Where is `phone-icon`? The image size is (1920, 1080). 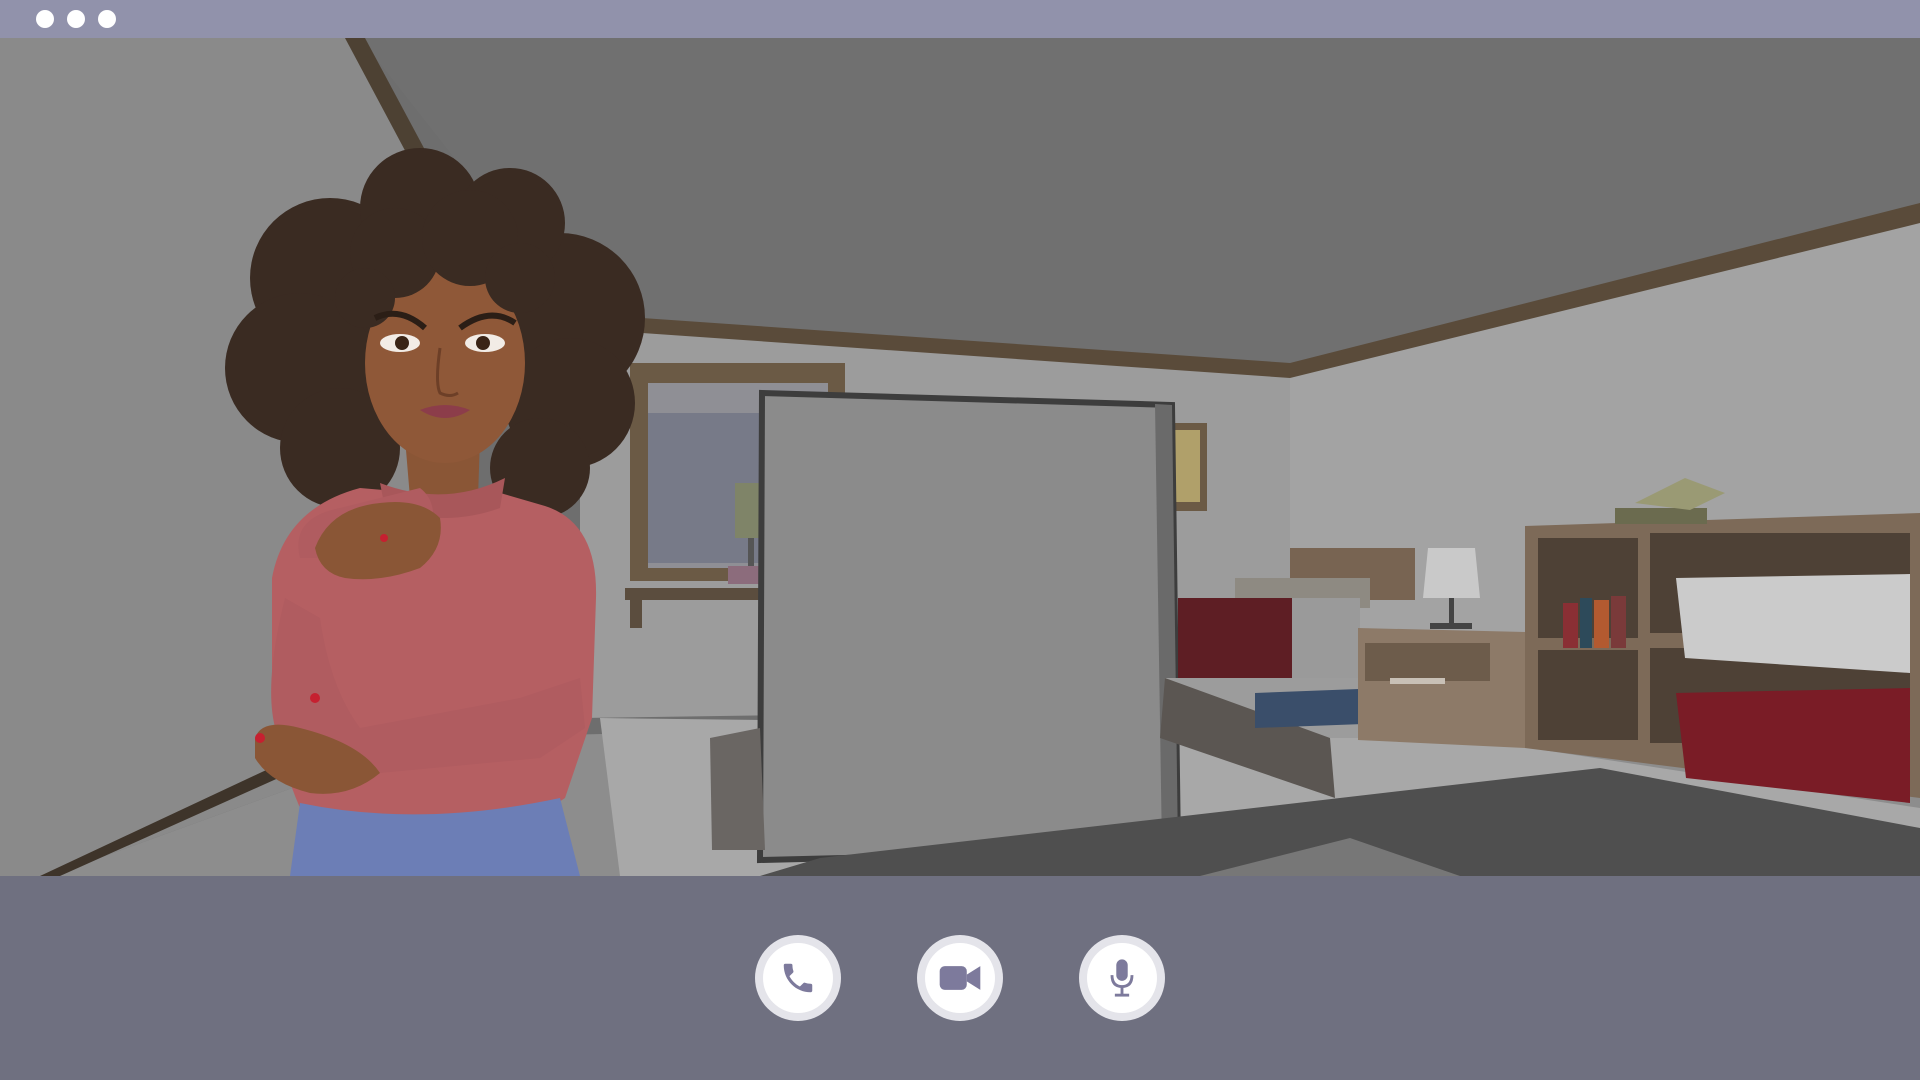 phone-icon is located at coordinates (798, 978).